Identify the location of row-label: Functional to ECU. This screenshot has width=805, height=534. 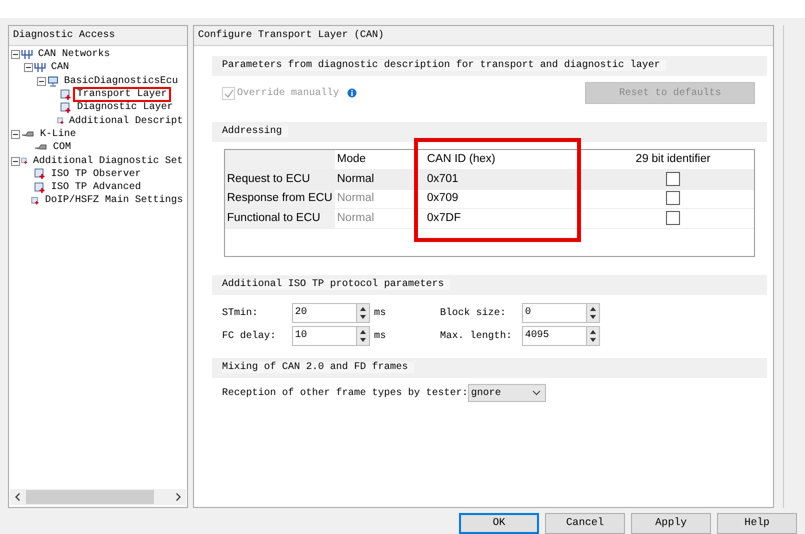
(280, 218).